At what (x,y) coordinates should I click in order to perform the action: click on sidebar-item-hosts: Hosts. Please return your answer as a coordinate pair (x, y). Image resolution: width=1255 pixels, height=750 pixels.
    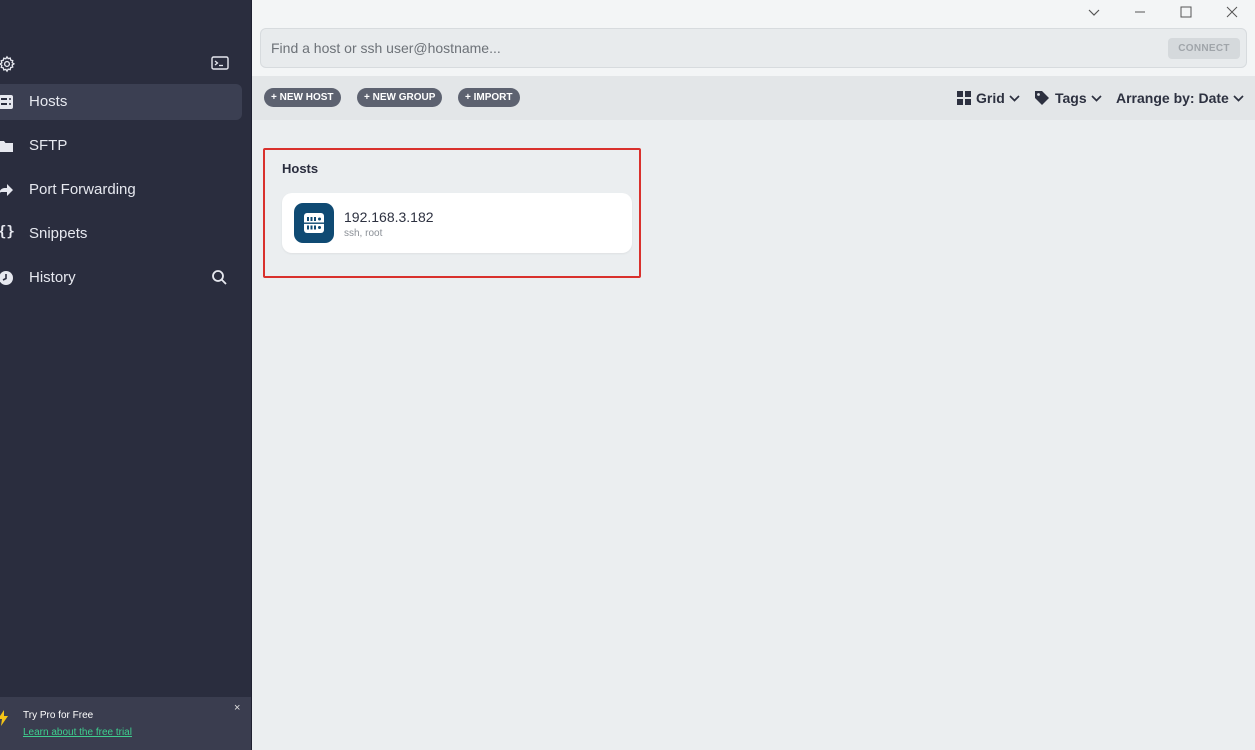
    Looking at the image, I should click on (121, 102).